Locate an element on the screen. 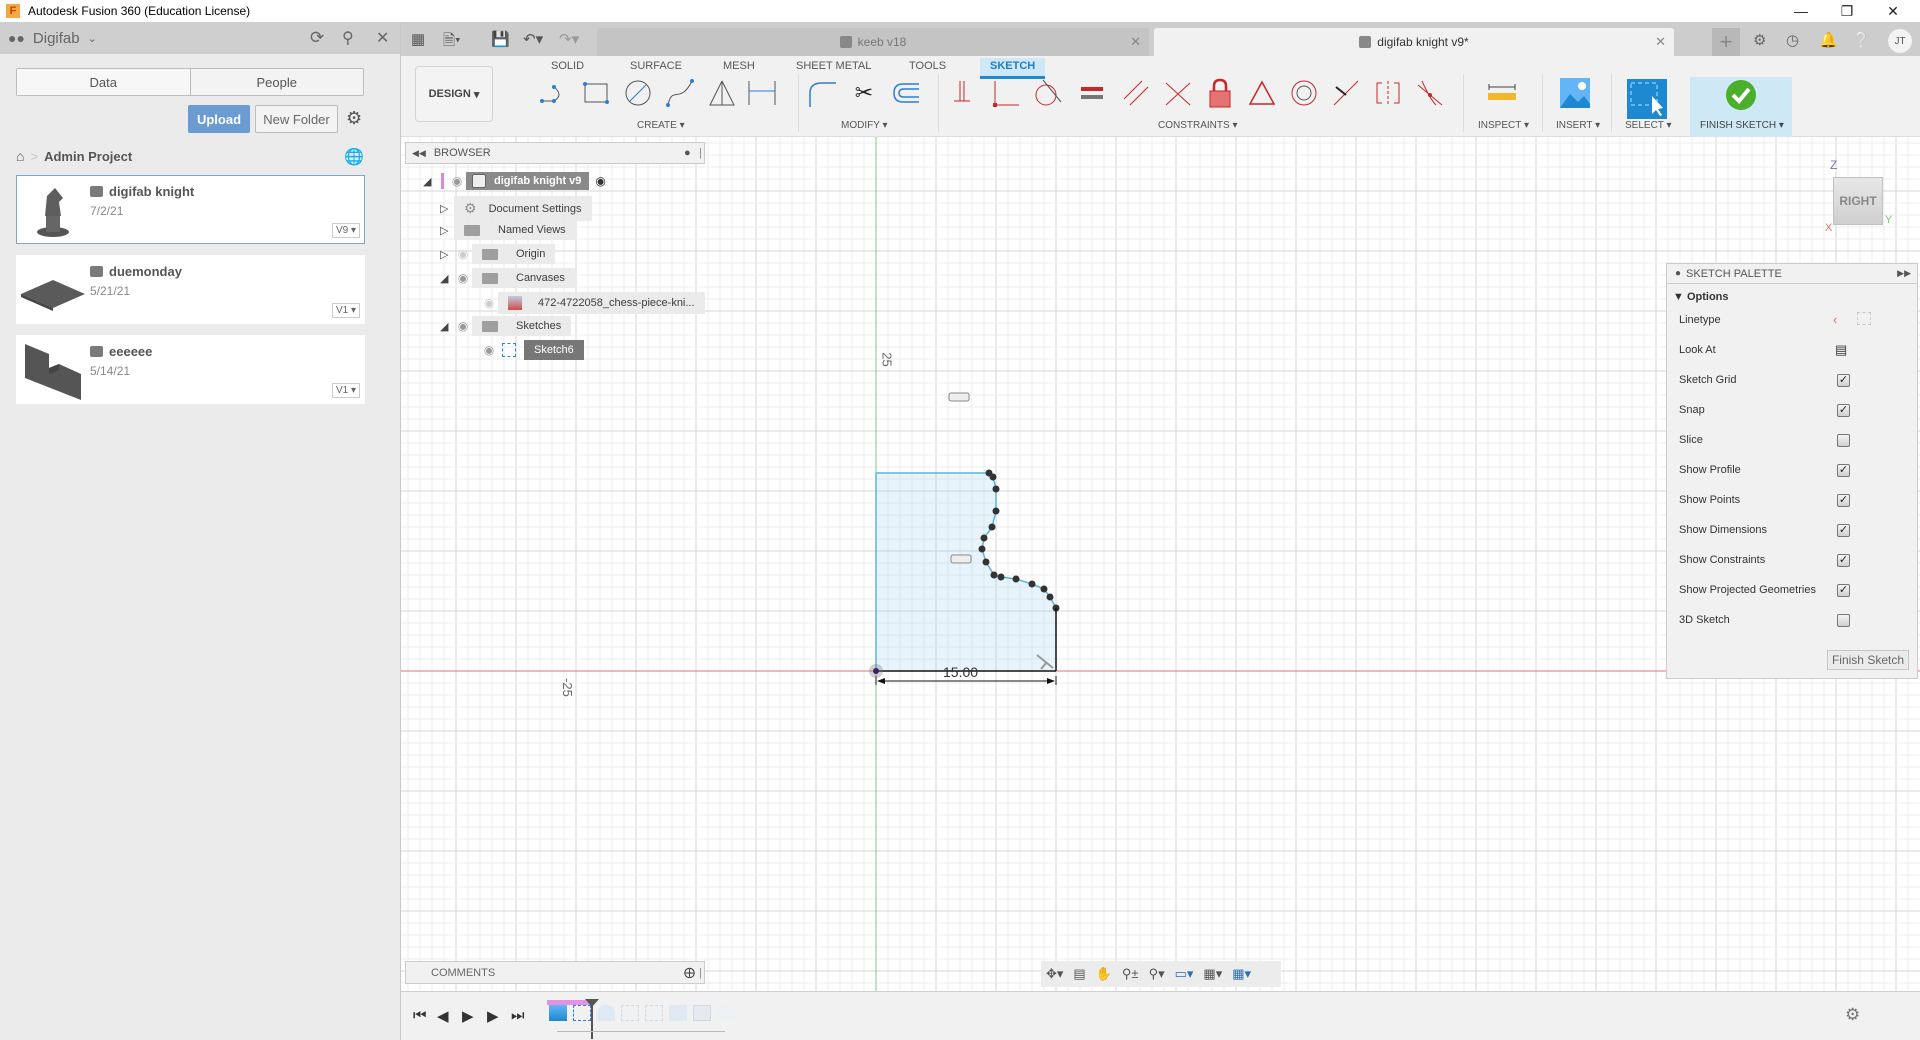  team-name: Digifab is located at coordinates (56, 38).